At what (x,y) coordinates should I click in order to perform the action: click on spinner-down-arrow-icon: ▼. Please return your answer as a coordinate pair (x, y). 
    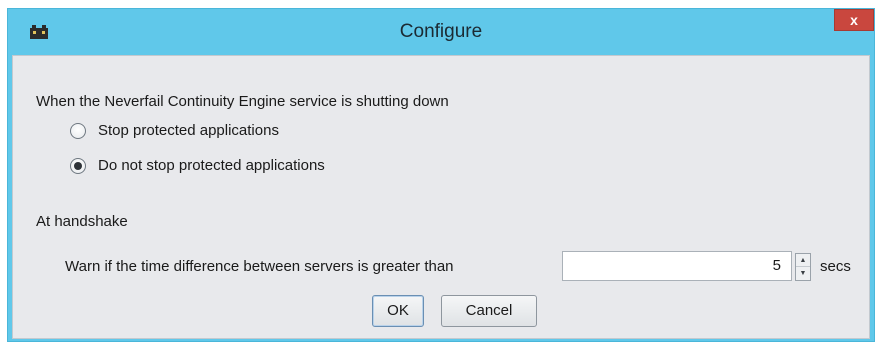
    Looking at the image, I should click on (803, 273).